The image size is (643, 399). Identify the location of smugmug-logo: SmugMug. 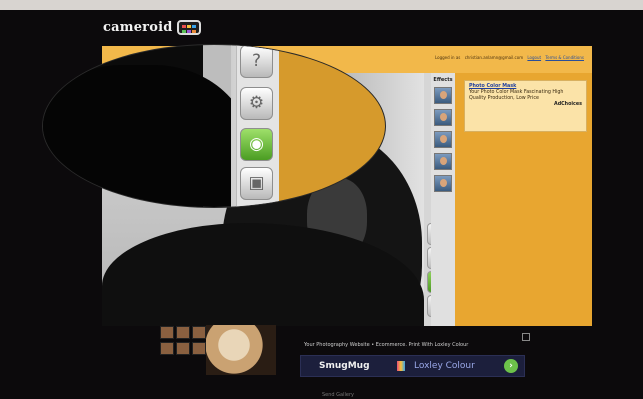
(344, 366).